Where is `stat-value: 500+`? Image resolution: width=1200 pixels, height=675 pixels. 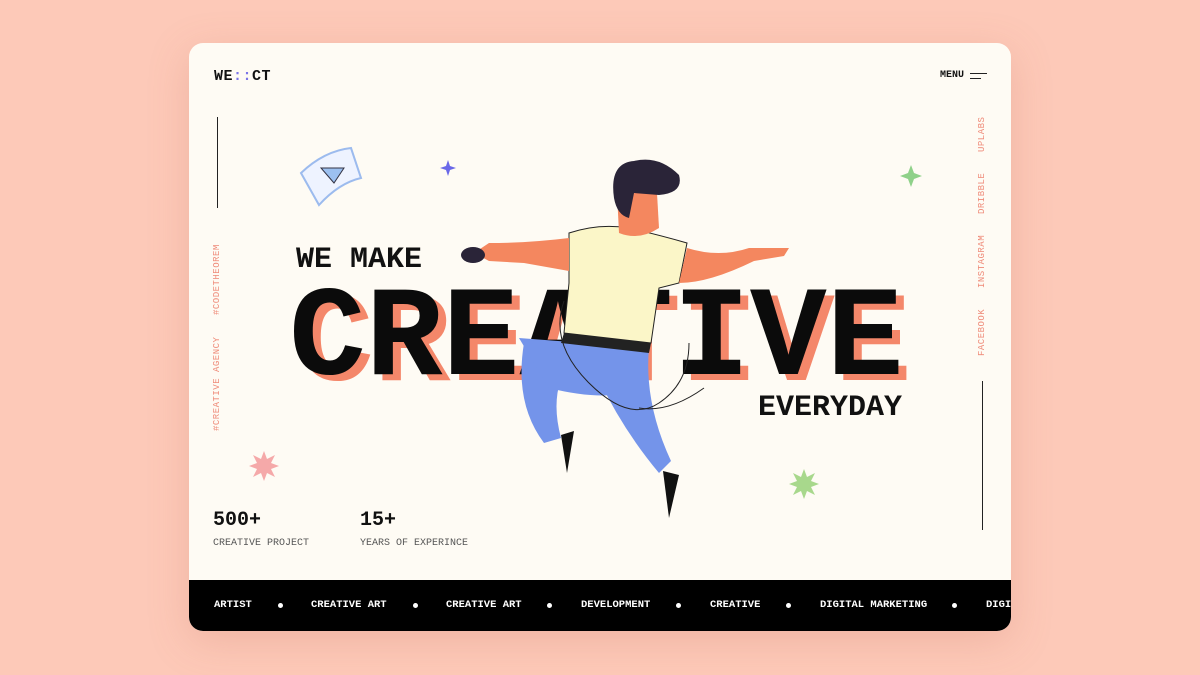
stat-value: 500+ is located at coordinates (237, 520).